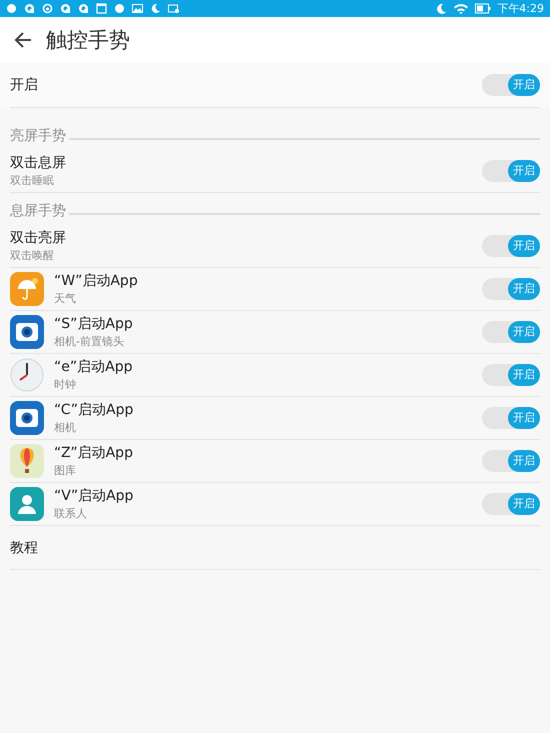  What do you see at coordinates (32, 255) in the screenshot?
I see `setting-subtitle: 双击唤醒` at bounding box center [32, 255].